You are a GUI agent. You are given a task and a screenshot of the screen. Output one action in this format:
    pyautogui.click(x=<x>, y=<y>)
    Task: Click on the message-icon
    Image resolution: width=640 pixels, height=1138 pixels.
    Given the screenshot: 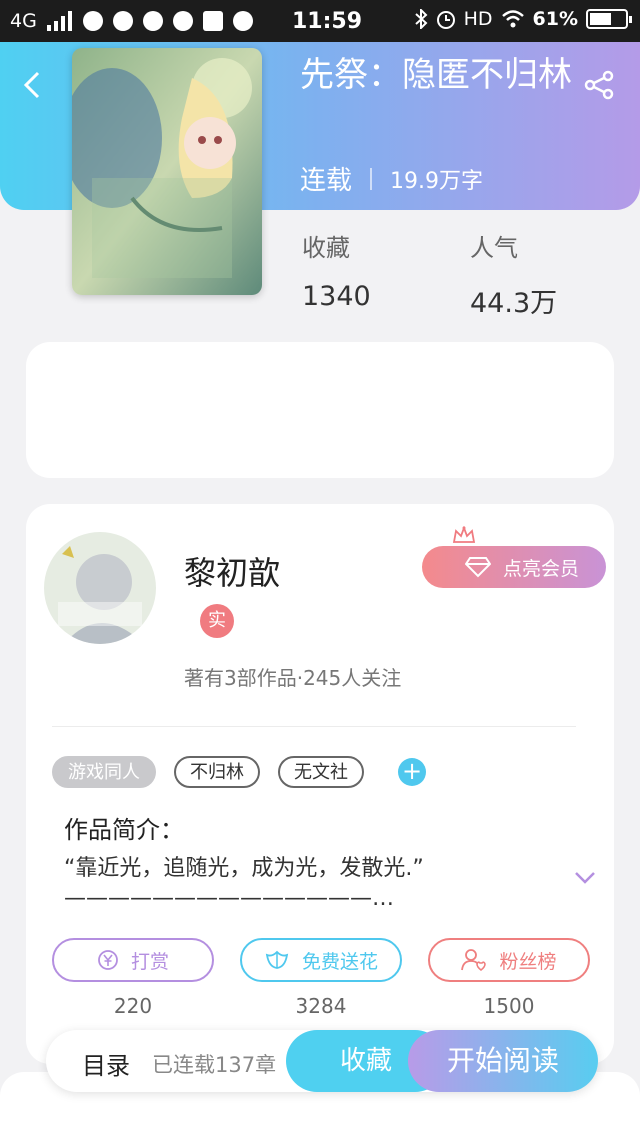 What is the action you would take?
    pyautogui.click(x=242, y=21)
    